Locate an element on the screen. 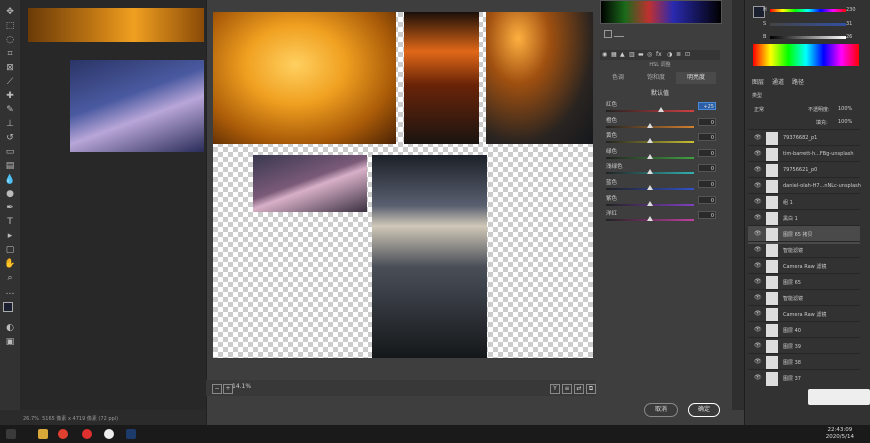 The width and height of the screenshot is (870, 443). crop-icon is located at coordinates (608, 34).